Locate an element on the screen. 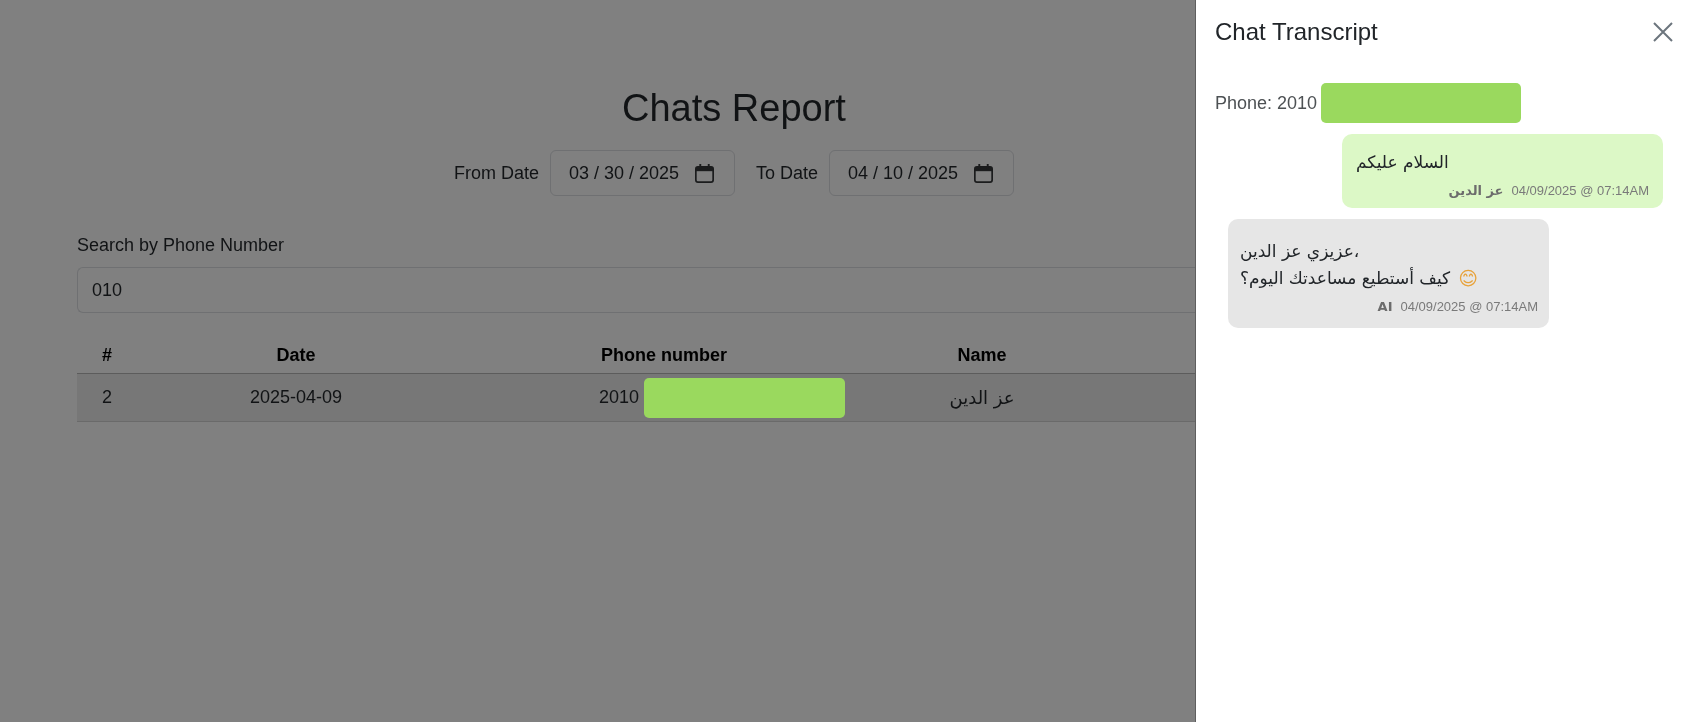 The height and width of the screenshot is (722, 1683). sender-name: عز الدين is located at coordinates (1476, 191).